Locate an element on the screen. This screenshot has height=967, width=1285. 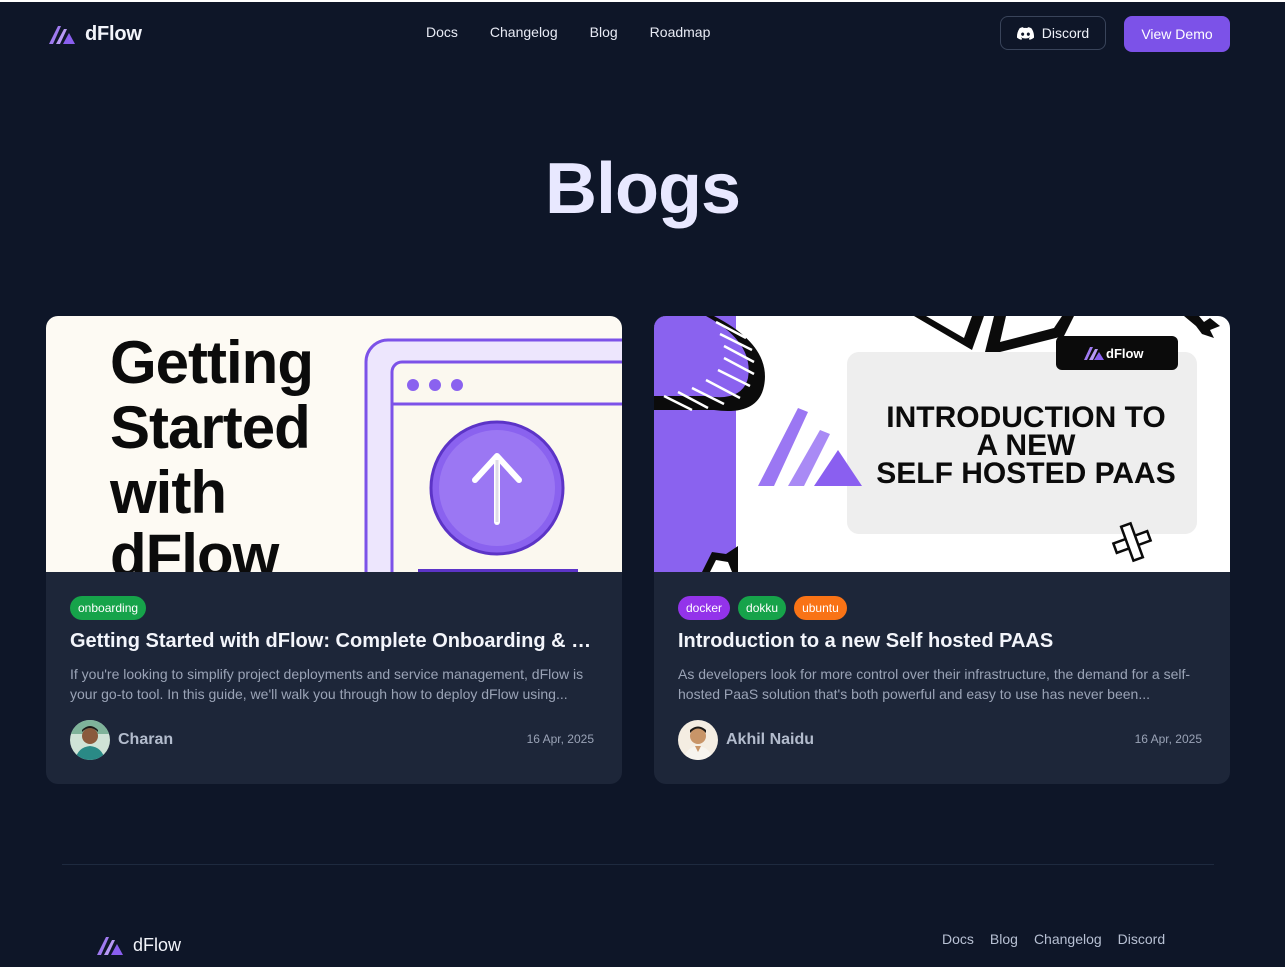
view-demo-label: View Demo is located at coordinates (1177, 34).